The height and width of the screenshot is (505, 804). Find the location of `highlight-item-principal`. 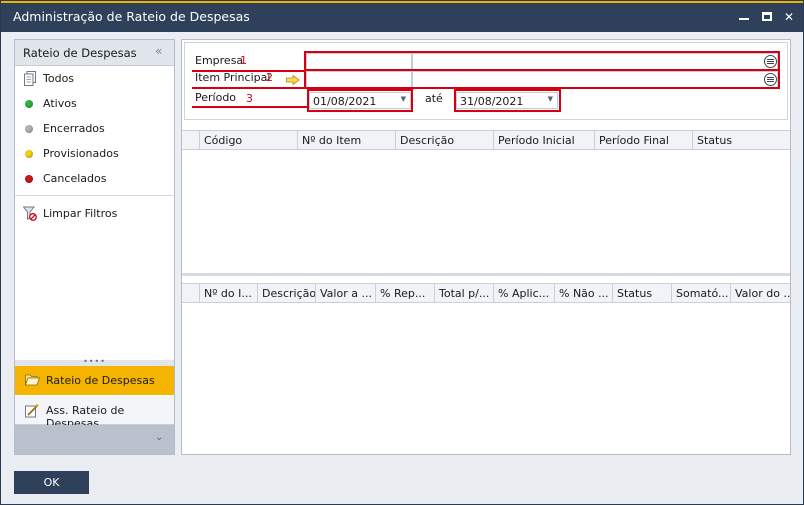

highlight-item-principal is located at coordinates (542, 79).